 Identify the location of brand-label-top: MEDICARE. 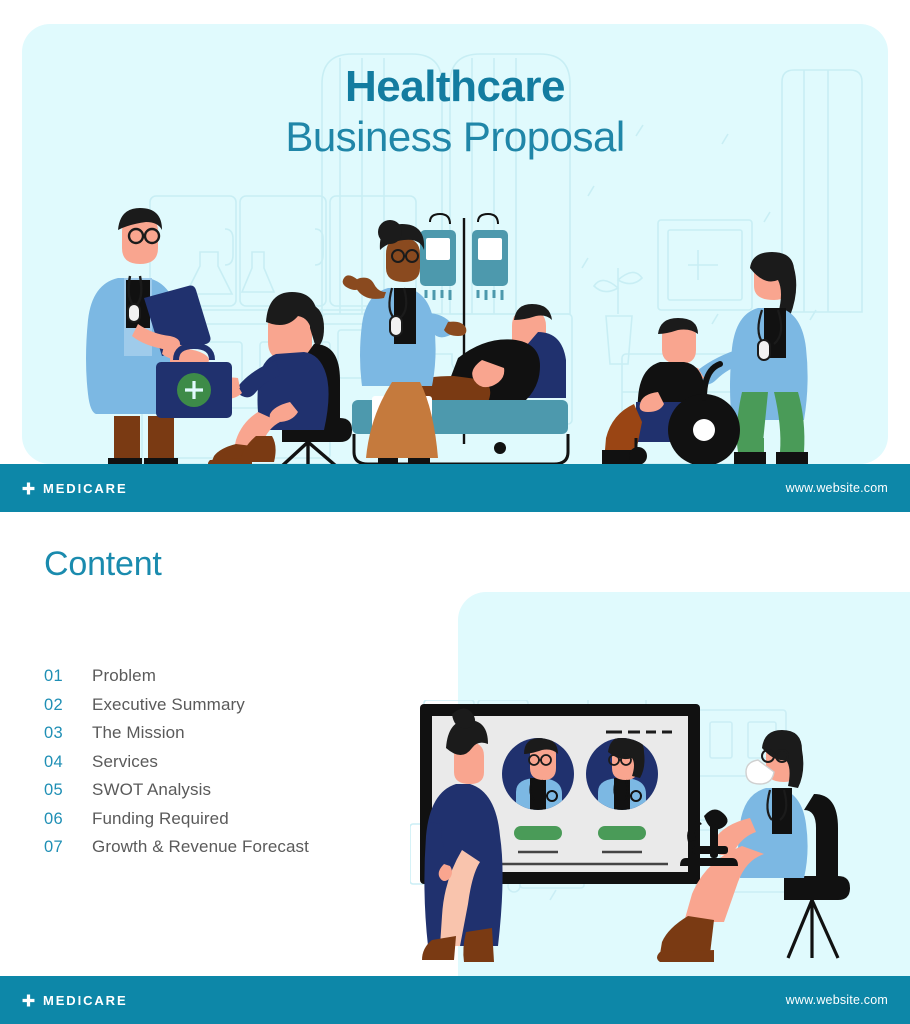
(85, 488).